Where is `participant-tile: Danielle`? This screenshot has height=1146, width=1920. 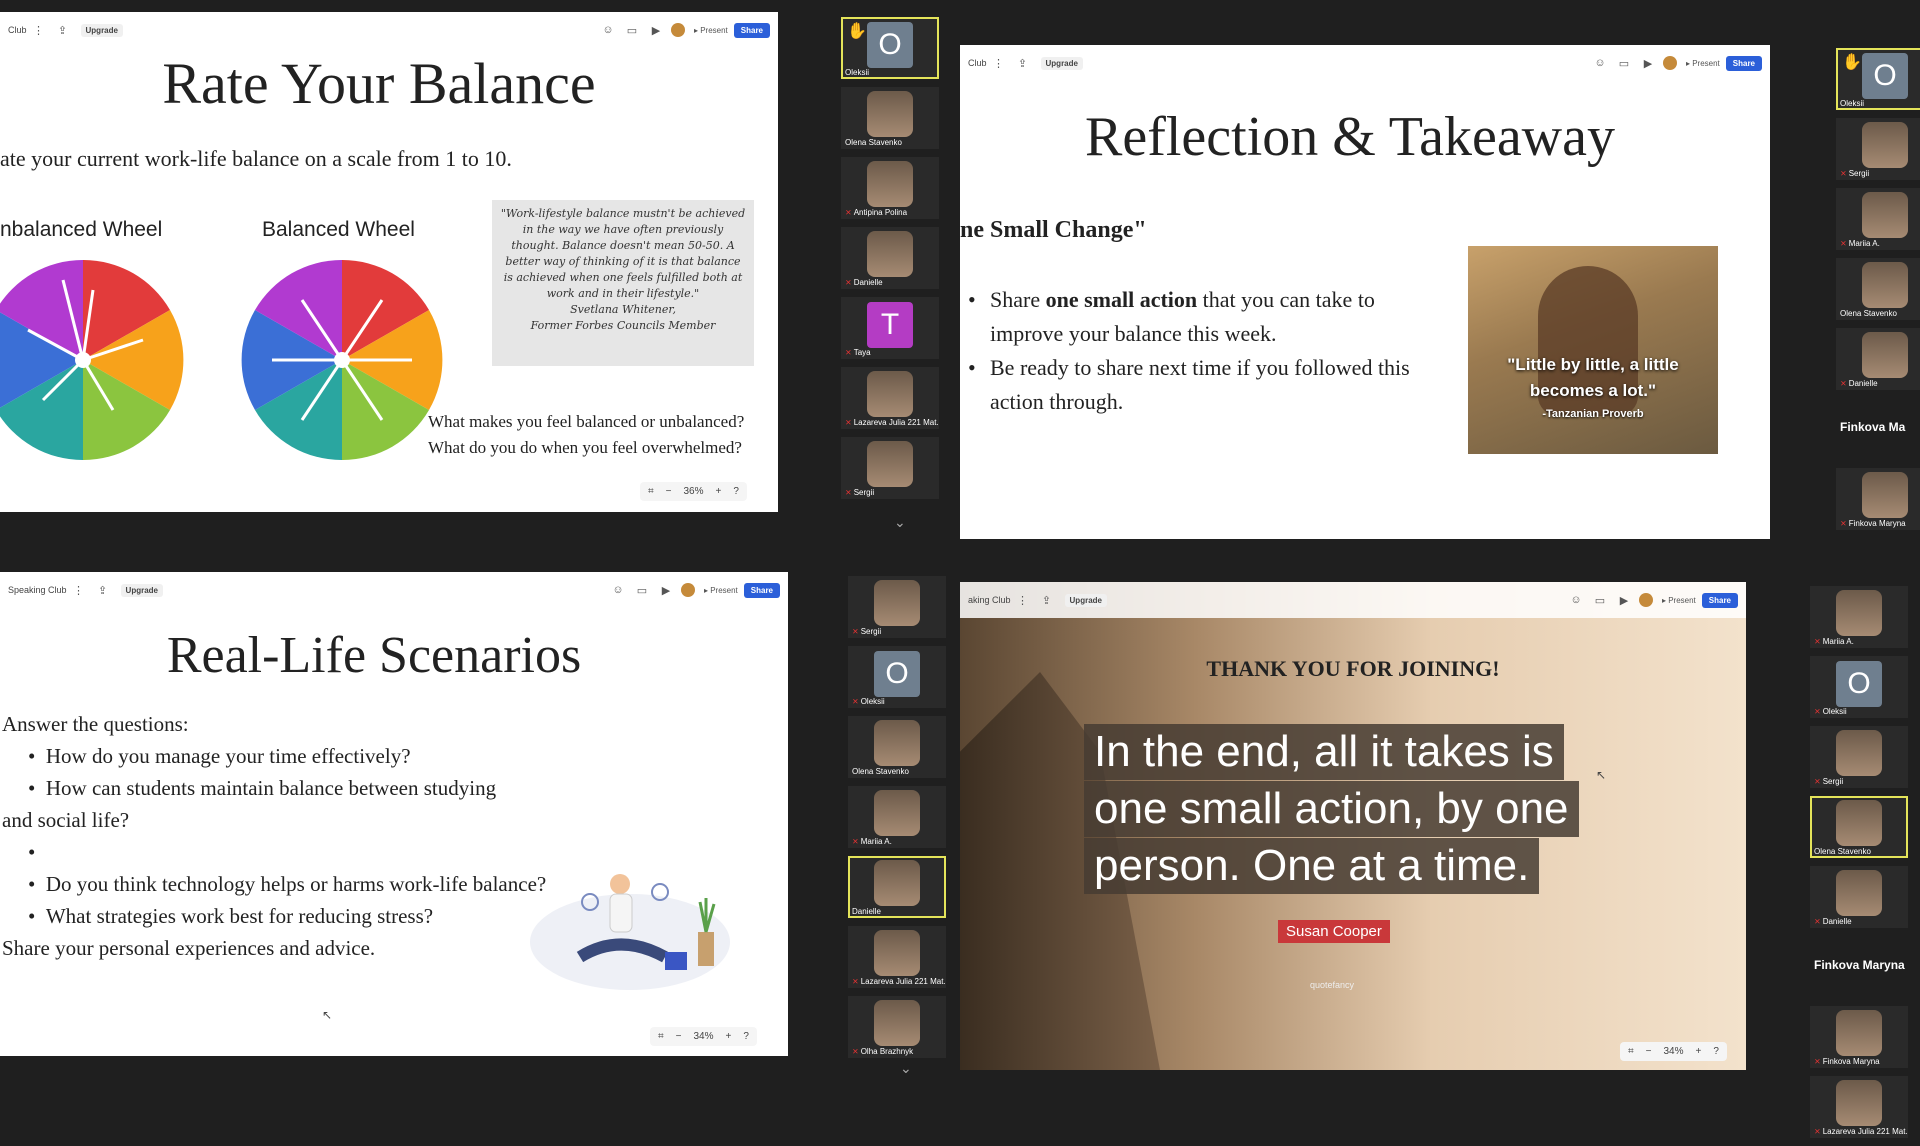
participant-tile: Danielle is located at coordinates (897, 887).